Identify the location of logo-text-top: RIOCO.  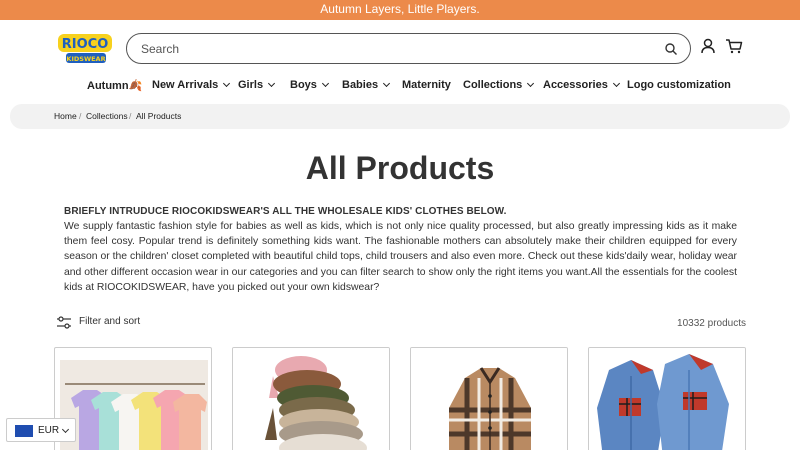
(85, 44).